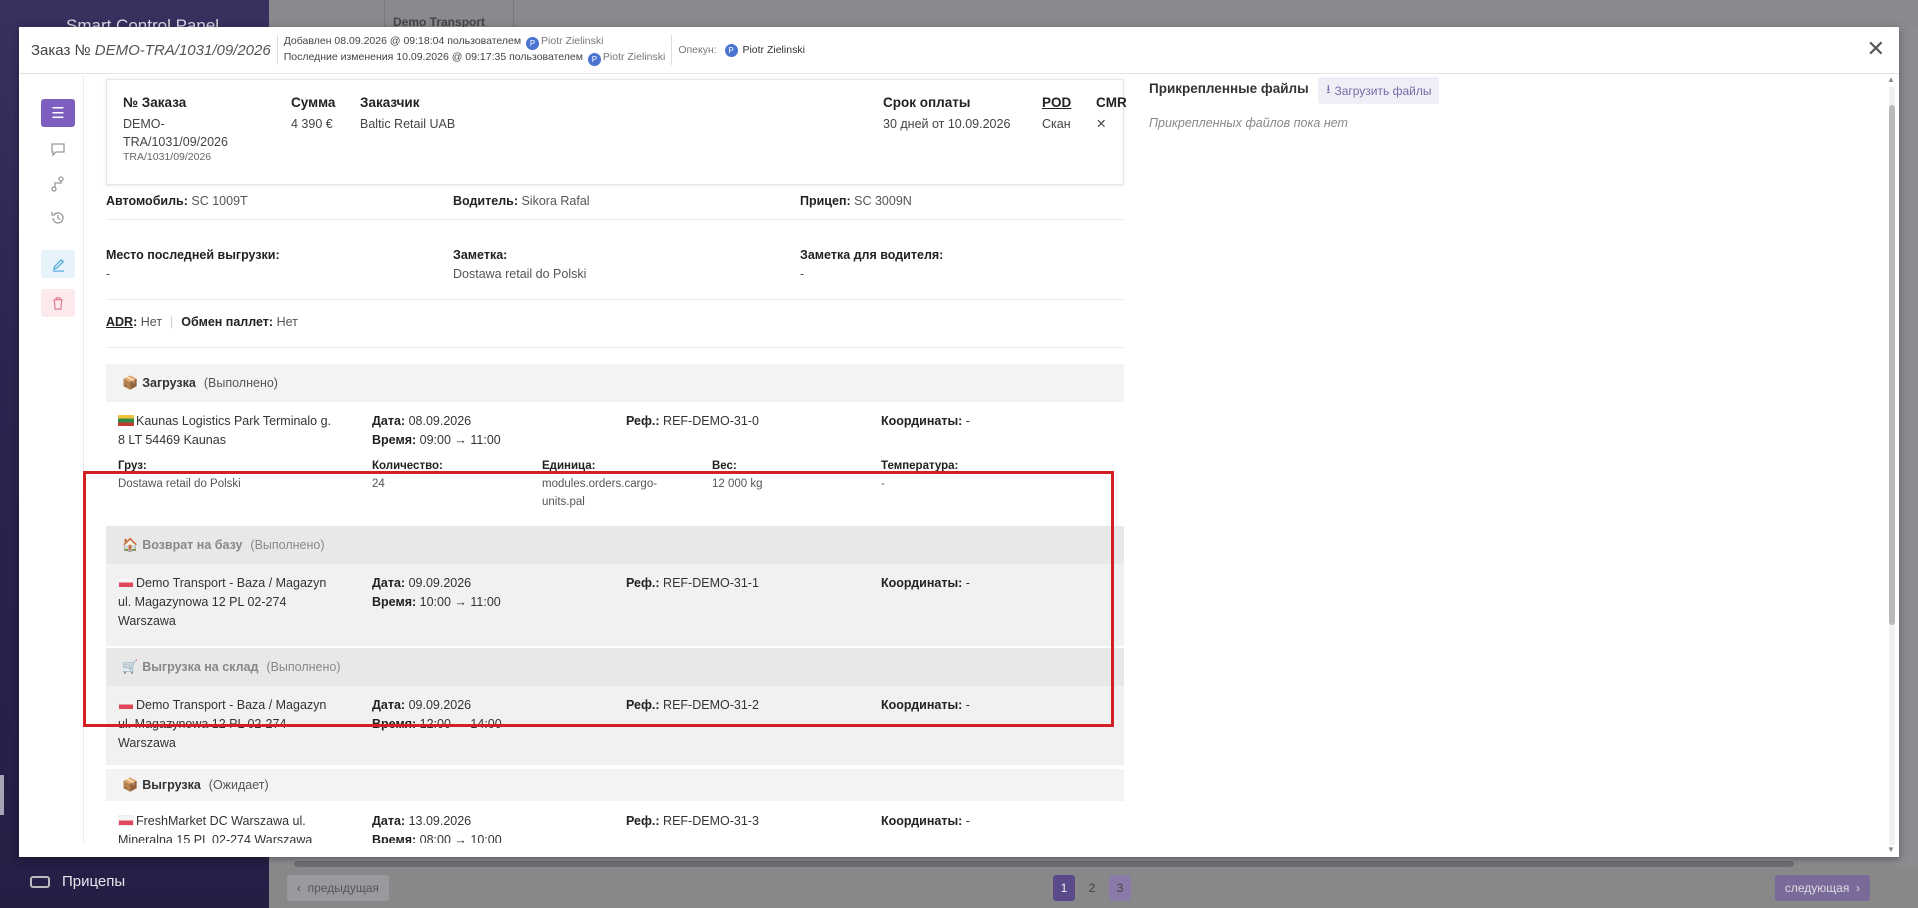 This screenshot has height=908, width=1918. Describe the element at coordinates (167, 157) in the screenshot. I see `summary-subvalue: TRA/1031/09/2026` at that location.